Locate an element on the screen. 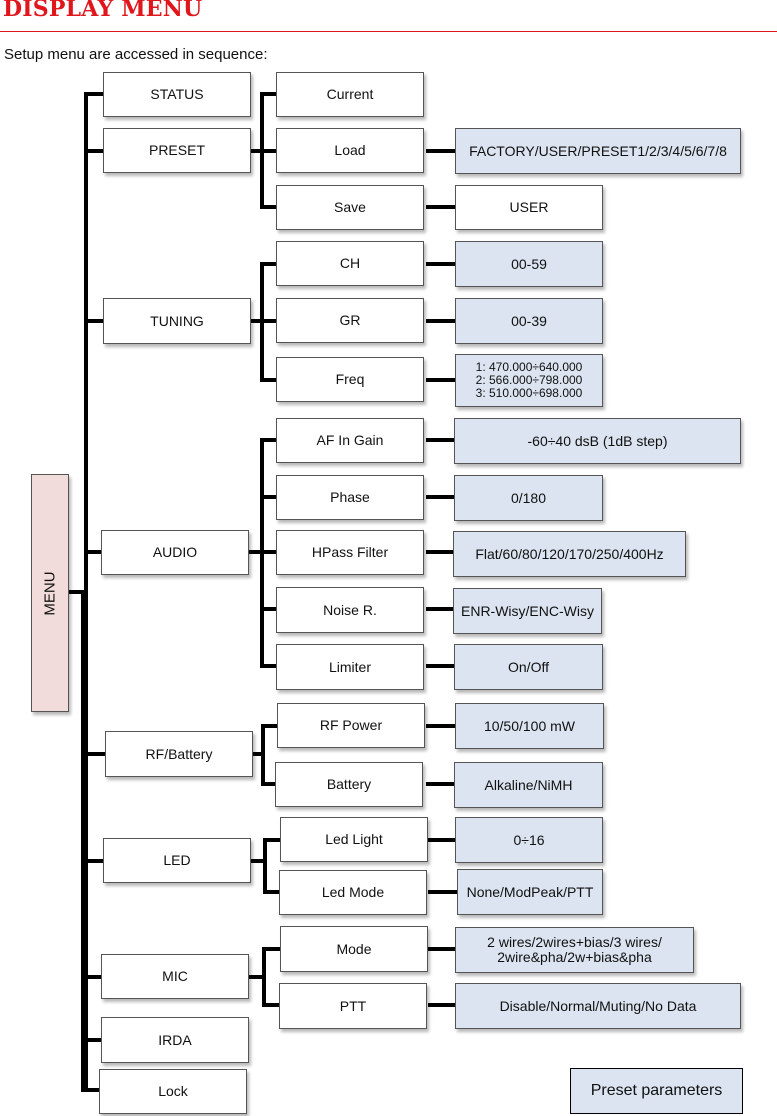  submenu-ptt-label: PTT is located at coordinates (353, 1005).